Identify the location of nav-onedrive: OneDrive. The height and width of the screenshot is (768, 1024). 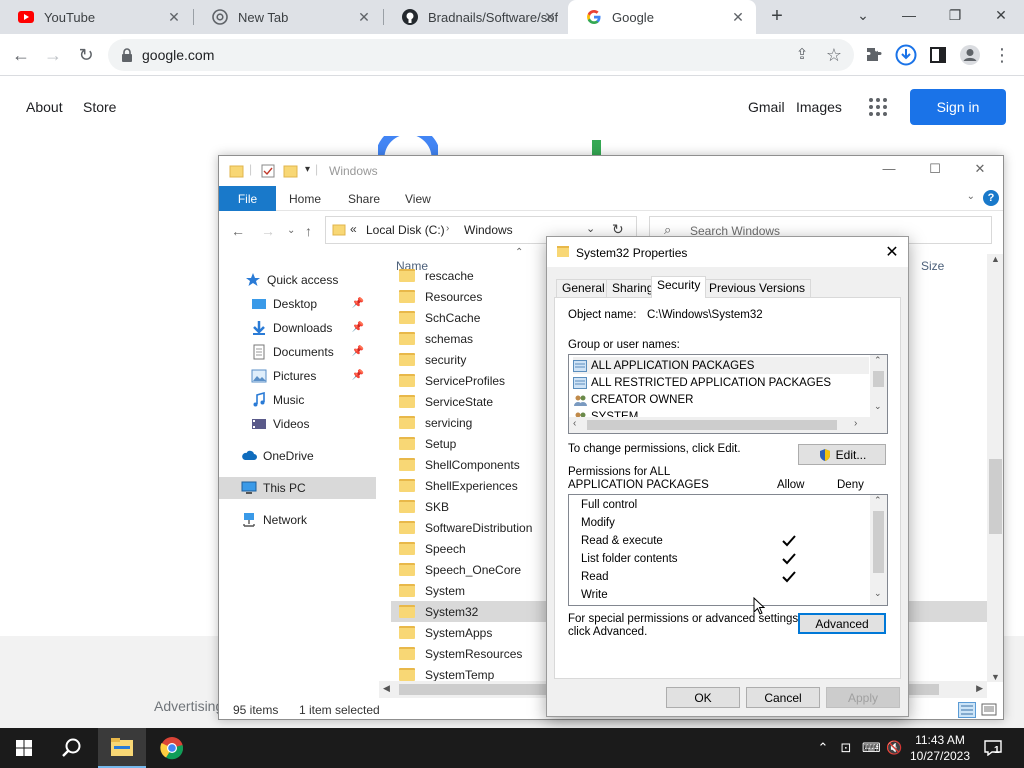
(297, 456).